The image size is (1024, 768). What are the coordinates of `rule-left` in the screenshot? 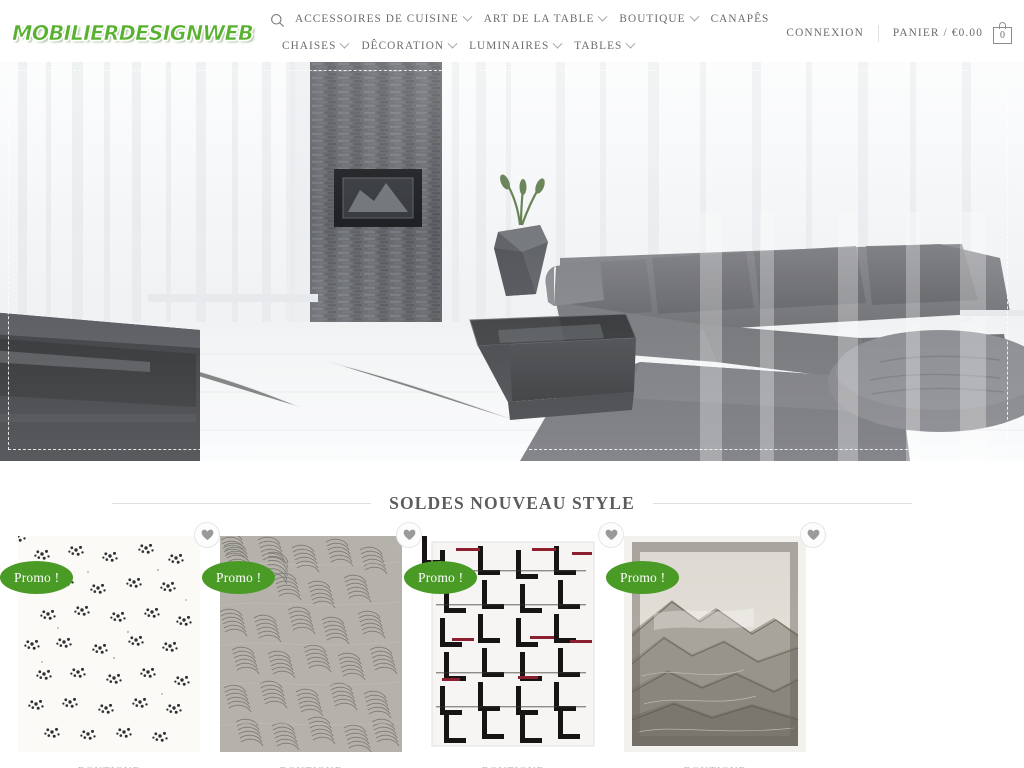 It's located at (242, 503).